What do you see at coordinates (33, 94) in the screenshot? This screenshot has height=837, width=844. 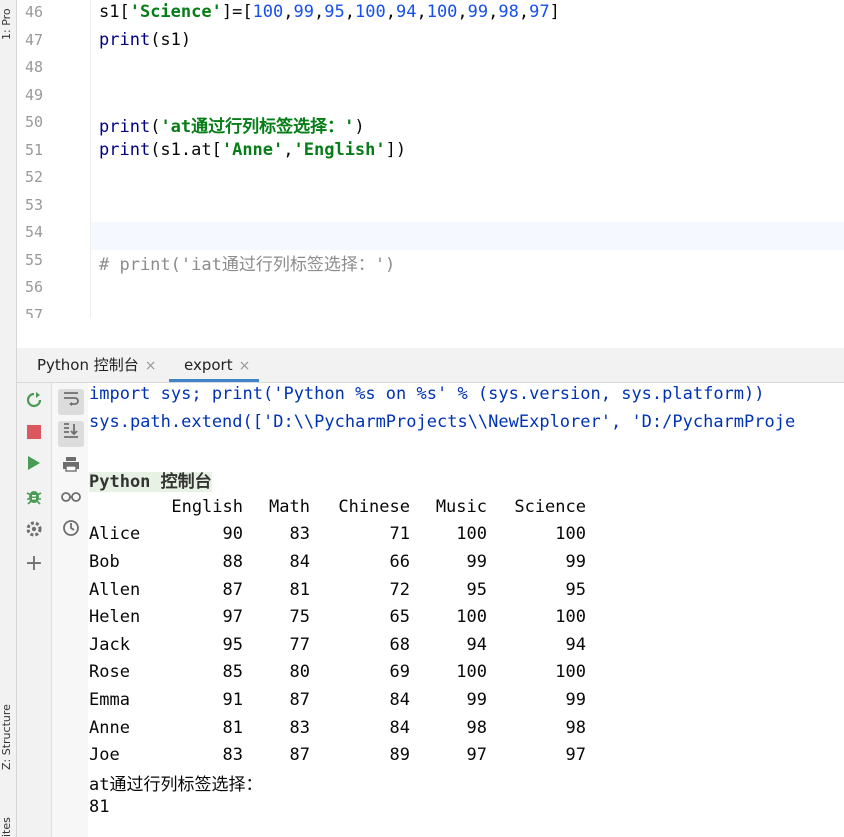 I see `line-number: 49` at bounding box center [33, 94].